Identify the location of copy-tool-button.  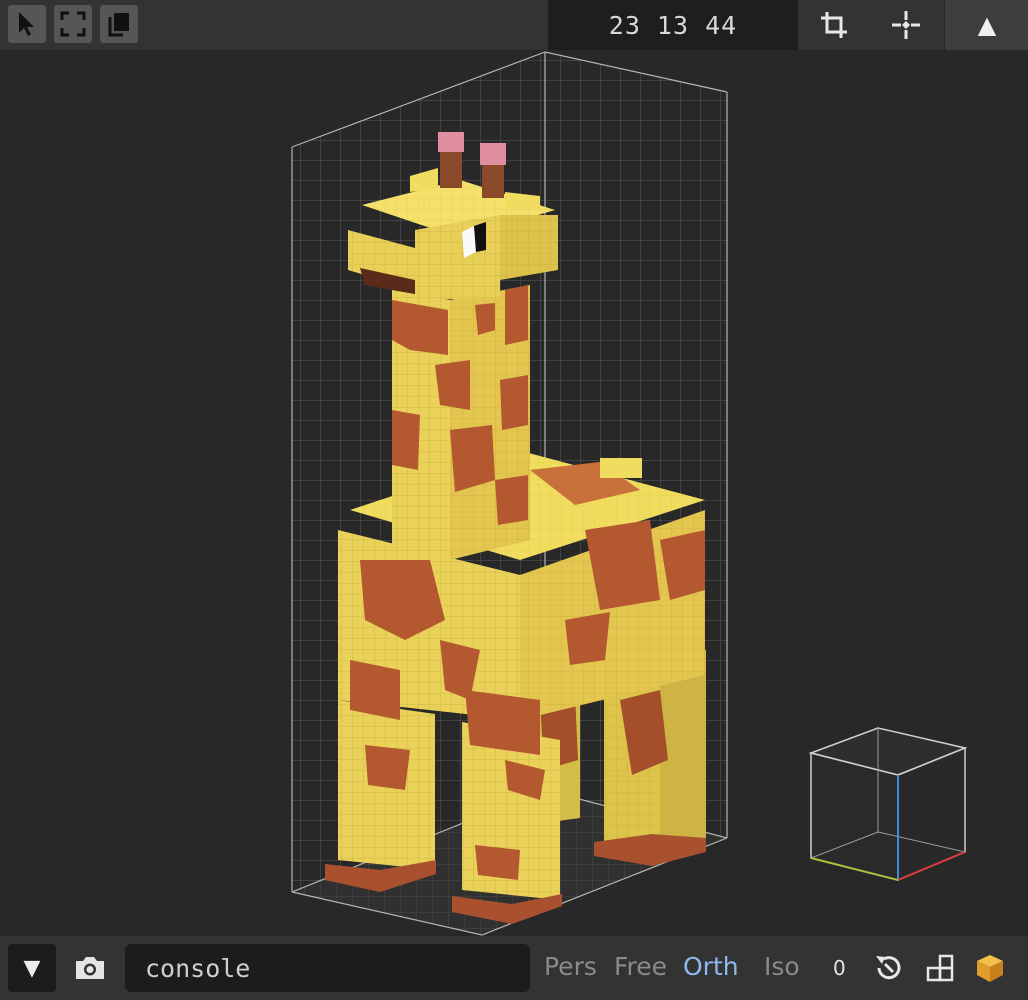
(119, 24).